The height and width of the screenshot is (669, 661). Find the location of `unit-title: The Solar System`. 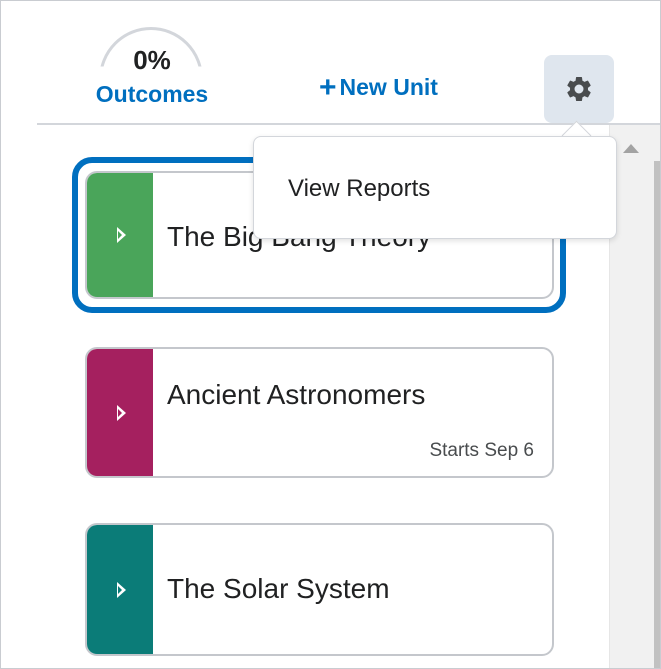

unit-title: The Solar System is located at coordinates (278, 588).